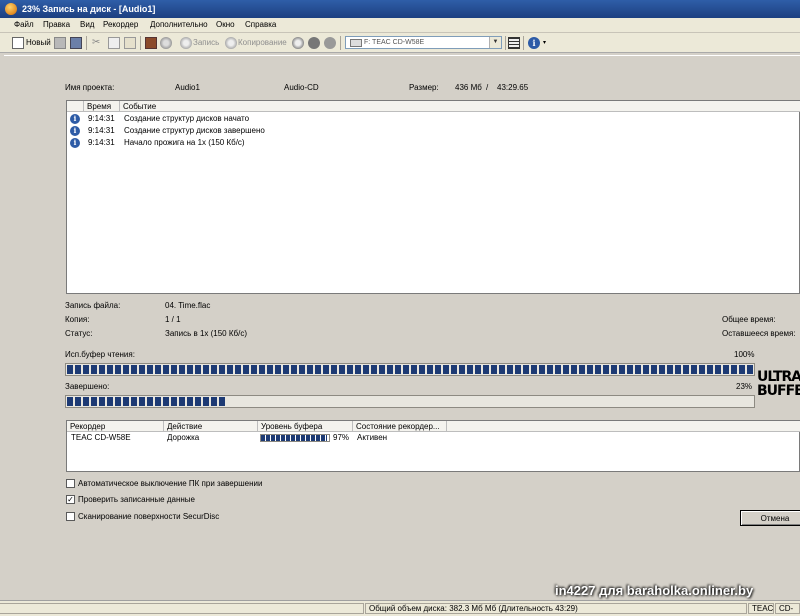 This screenshot has height=616, width=800. What do you see at coordinates (79, 333) in the screenshot?
I see `status-label: Статус:` at bounding box center [79, 333].